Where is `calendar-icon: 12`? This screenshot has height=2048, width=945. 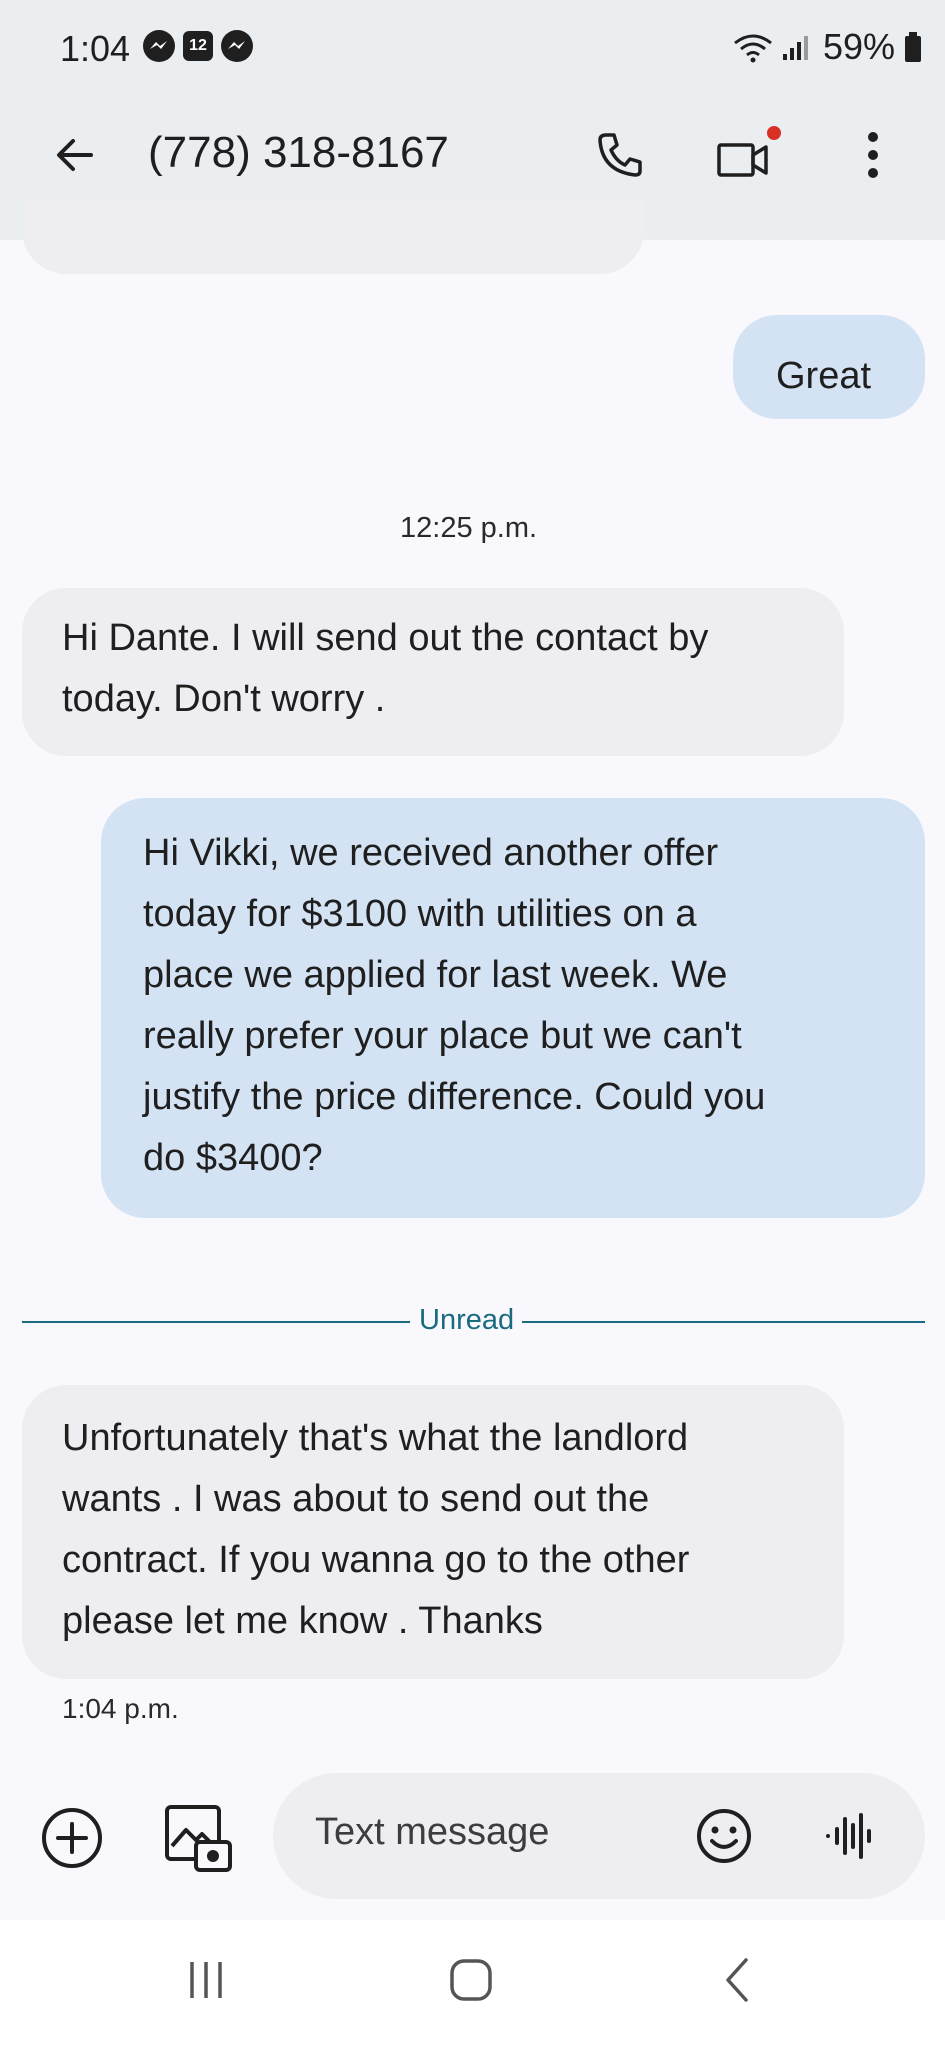
calendar-icon: 12 is located at coordinates (198, 46).